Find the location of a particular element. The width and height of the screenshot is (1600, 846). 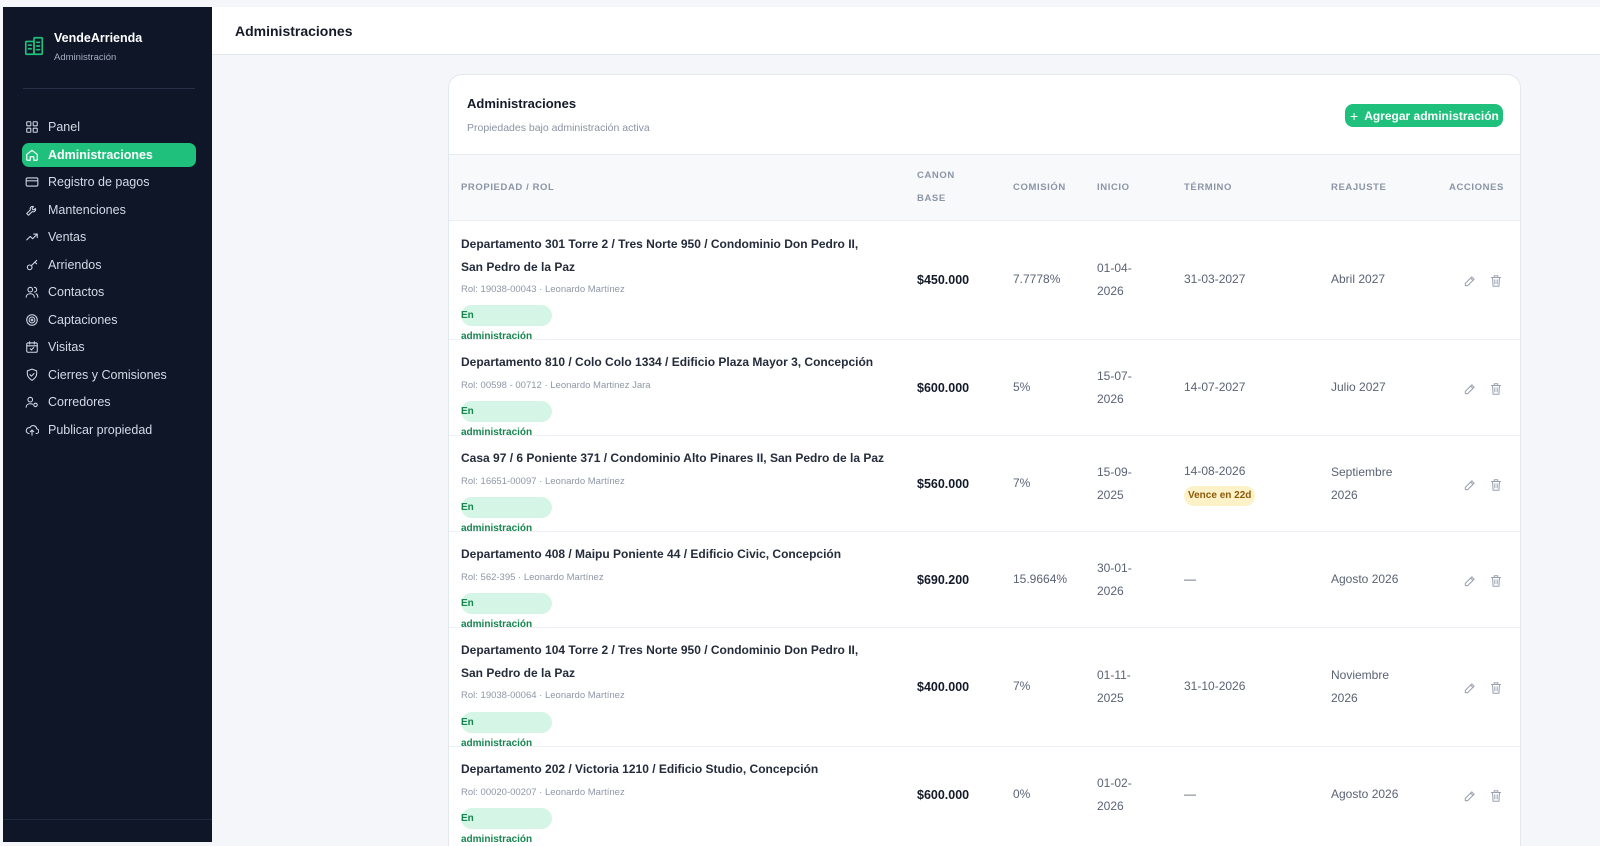

inicio-value: 15-09- 2025 is located at coordinates (1114, 484).